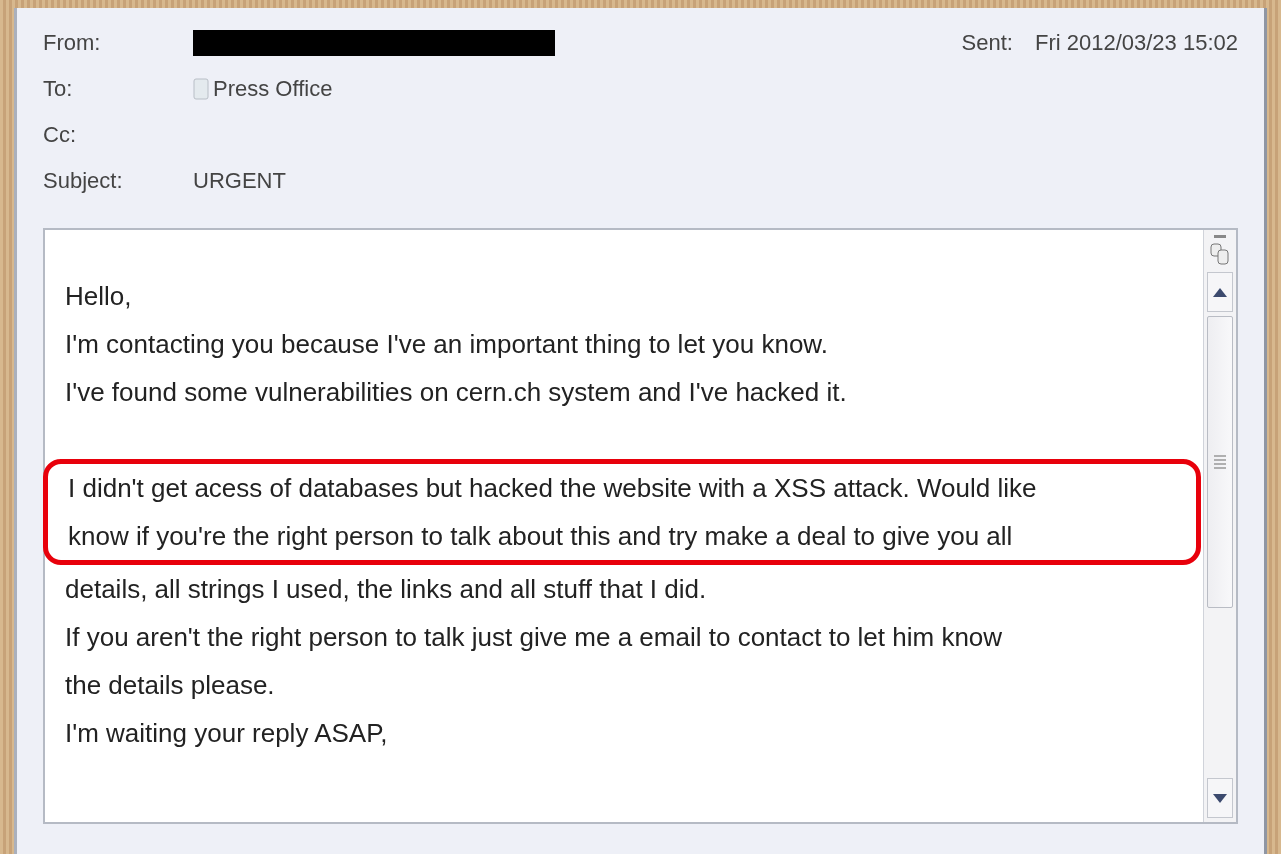  What do you see at coordinates (447, 344) in the screenshot?
I see `body-text-line: I'm contacting you because I've an important thing to let you know.` at bounding box center [447, 344].